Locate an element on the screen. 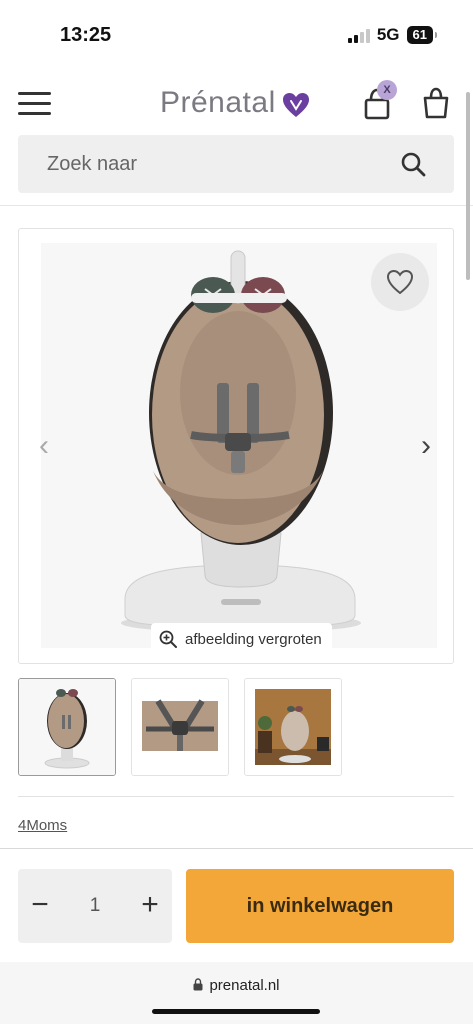  account-badge: X is located at coordinates (387, 90).